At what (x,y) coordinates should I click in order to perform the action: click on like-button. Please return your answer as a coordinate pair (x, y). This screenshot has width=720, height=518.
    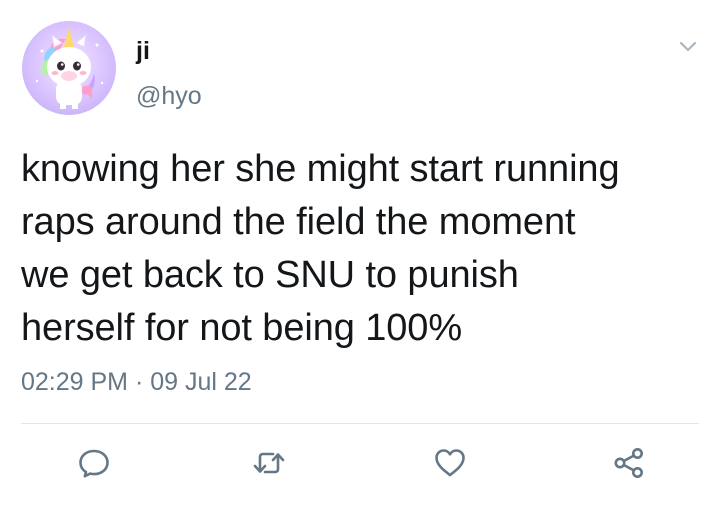
    Looking at the image, I should click on (450, 463).